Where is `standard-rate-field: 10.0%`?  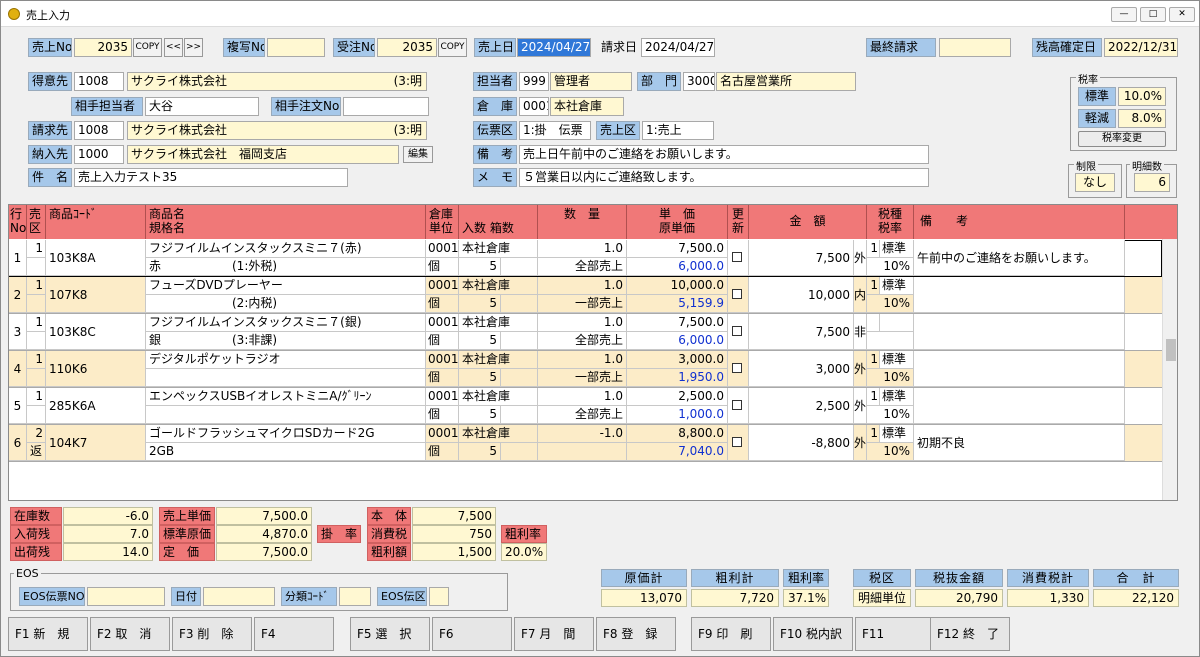 standard-rate-field: 10.0% is located at coordinates (1142, 96).